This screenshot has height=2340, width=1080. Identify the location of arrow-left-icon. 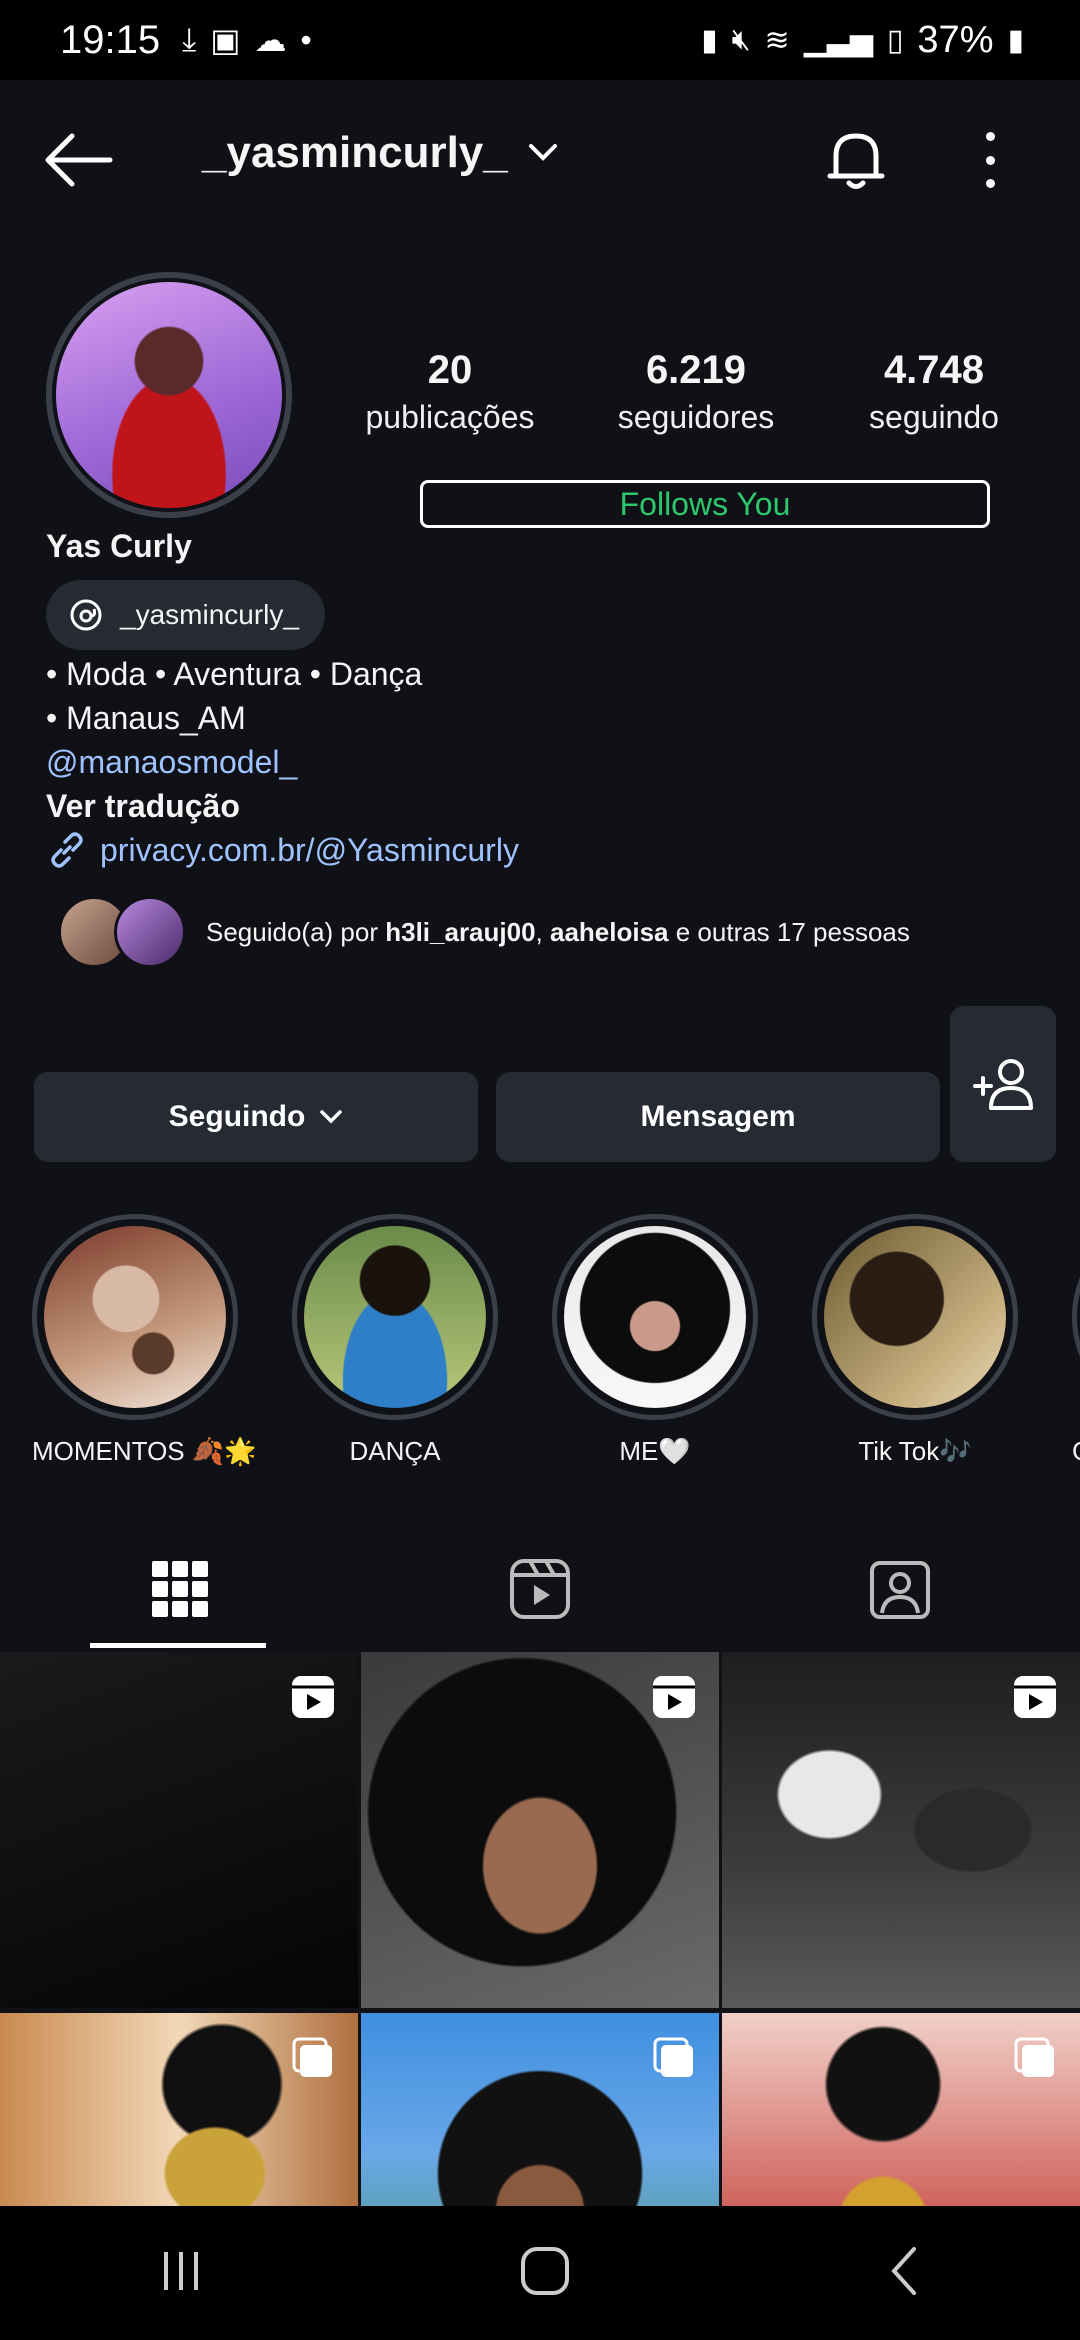
(79, 160).